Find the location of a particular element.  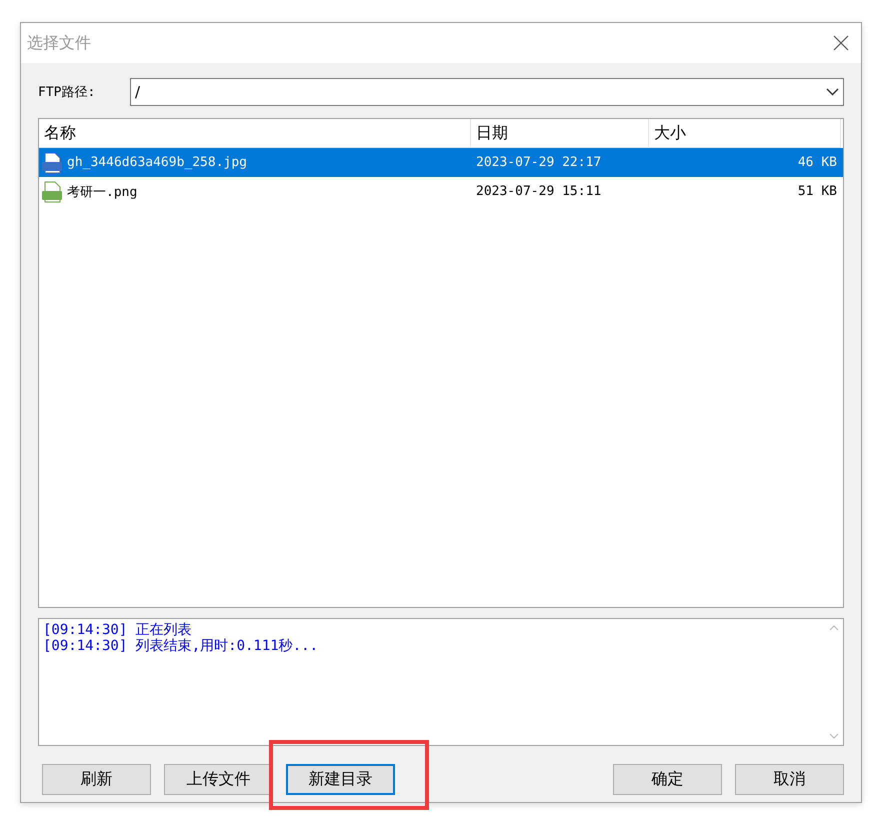

log-line: [09:14:30] 正在列表 is located at coordinates (118, 630).